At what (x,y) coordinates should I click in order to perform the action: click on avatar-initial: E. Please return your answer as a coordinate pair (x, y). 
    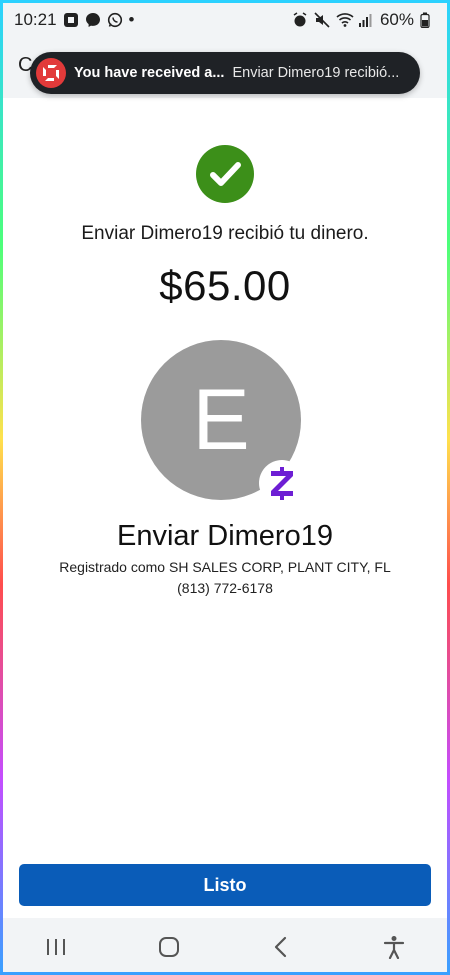
    Looking at the image, I should click on (221, 420).